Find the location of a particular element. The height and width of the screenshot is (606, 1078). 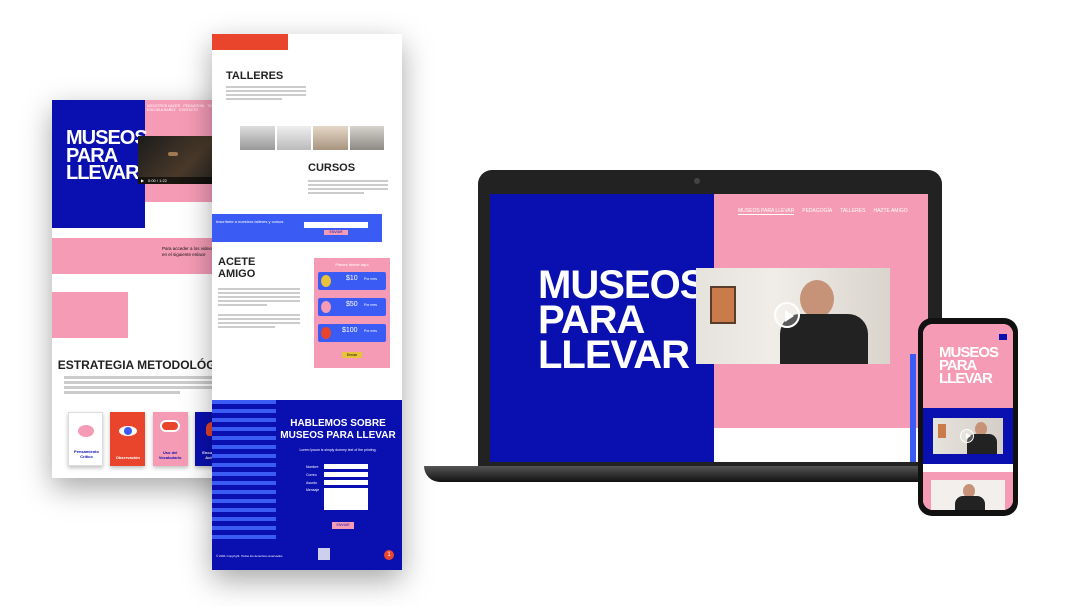

card-label: Pensamiento Crítico is located at coordinates (86, 454).